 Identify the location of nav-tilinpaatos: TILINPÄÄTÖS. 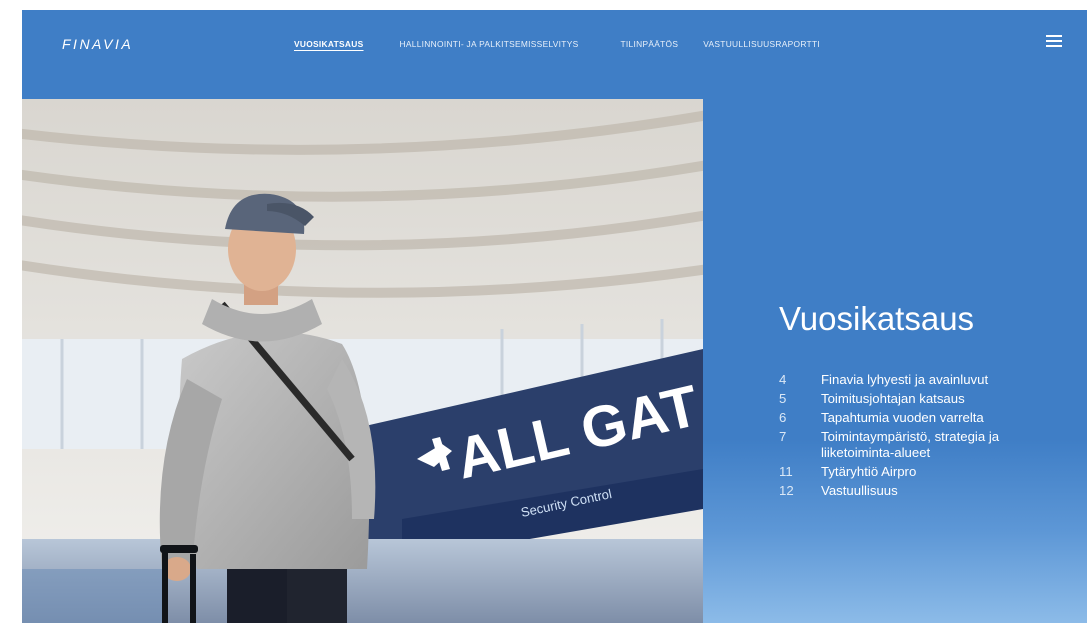
(650, 44).